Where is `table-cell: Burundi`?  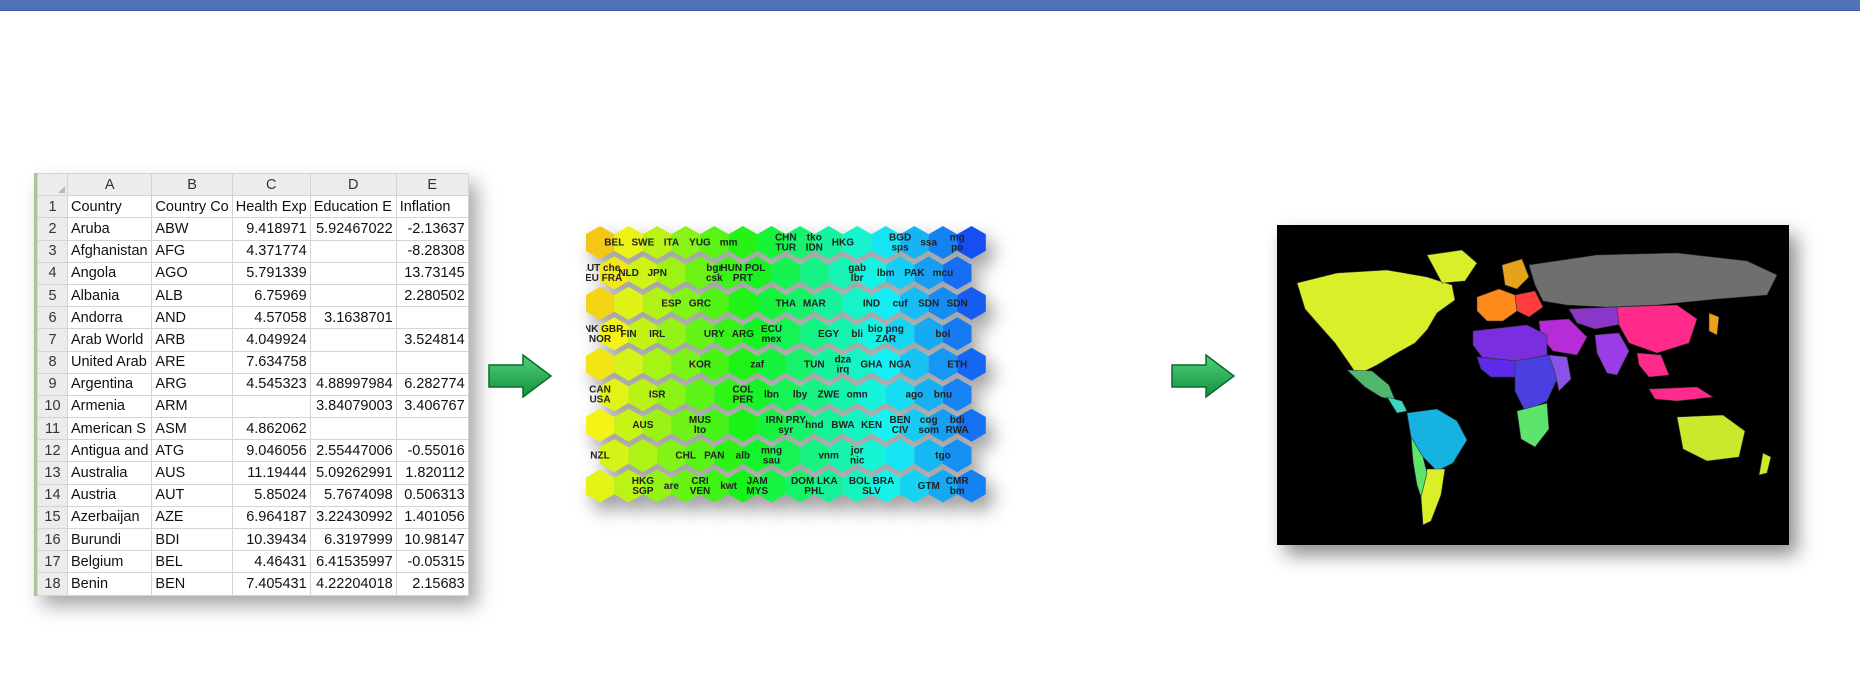 table-cell: Burundi is located at coordinates (109, 539).